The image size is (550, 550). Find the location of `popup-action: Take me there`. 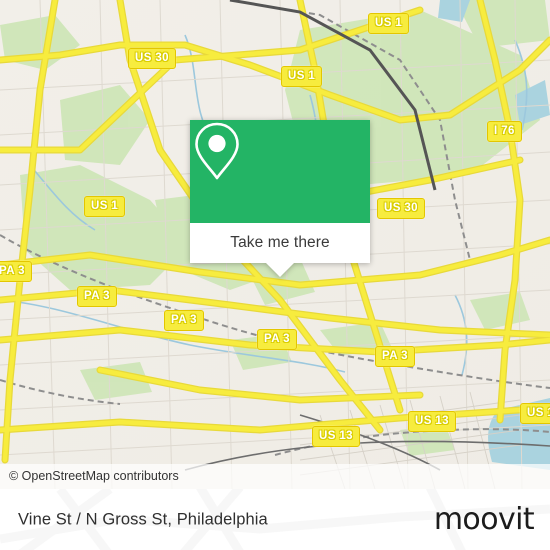

popup-action: Take me there is located at coordinates (280, 250).